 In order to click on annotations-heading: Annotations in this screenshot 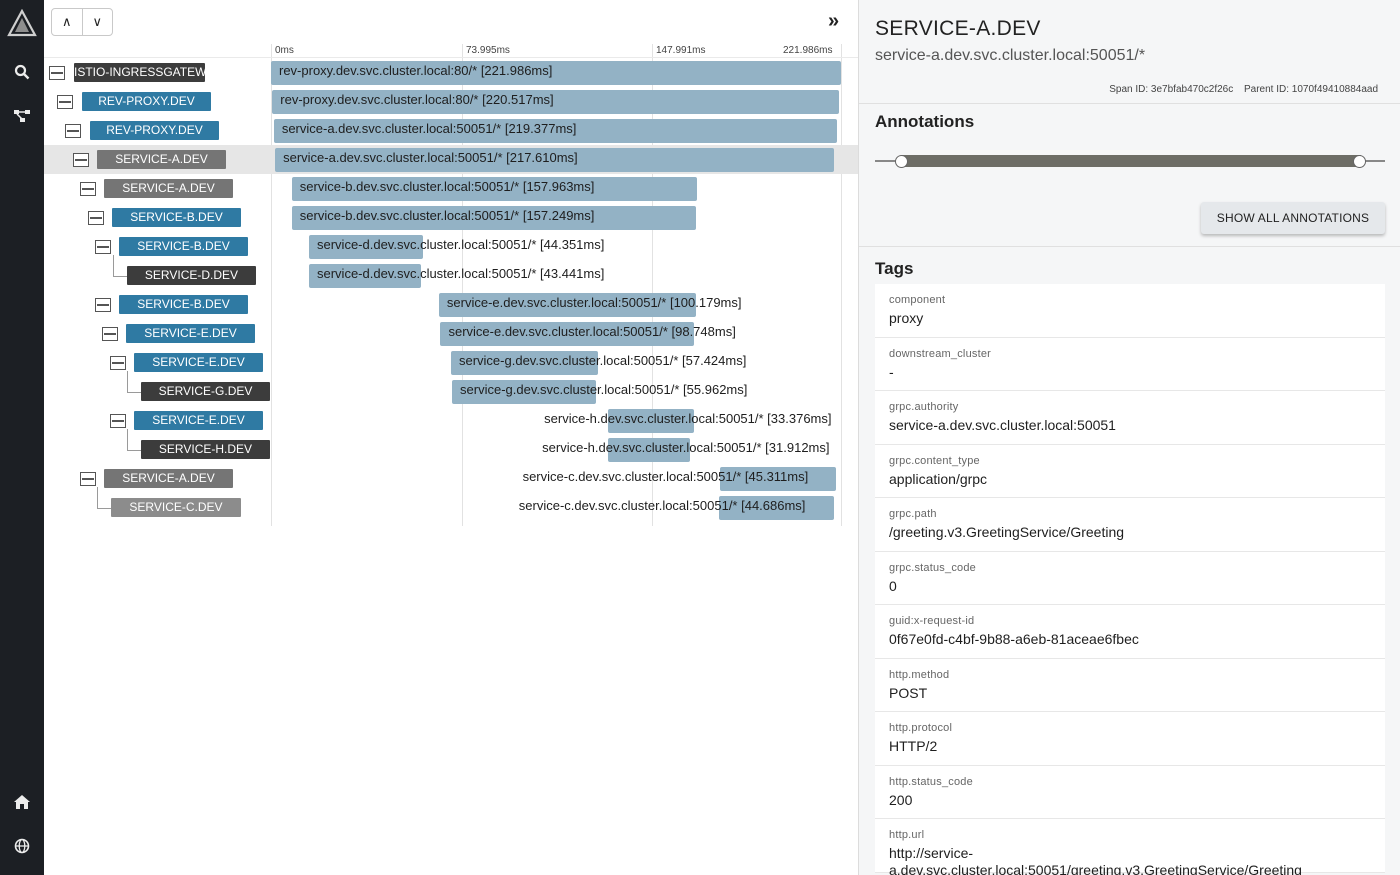, I will do `click(925, 121)`.